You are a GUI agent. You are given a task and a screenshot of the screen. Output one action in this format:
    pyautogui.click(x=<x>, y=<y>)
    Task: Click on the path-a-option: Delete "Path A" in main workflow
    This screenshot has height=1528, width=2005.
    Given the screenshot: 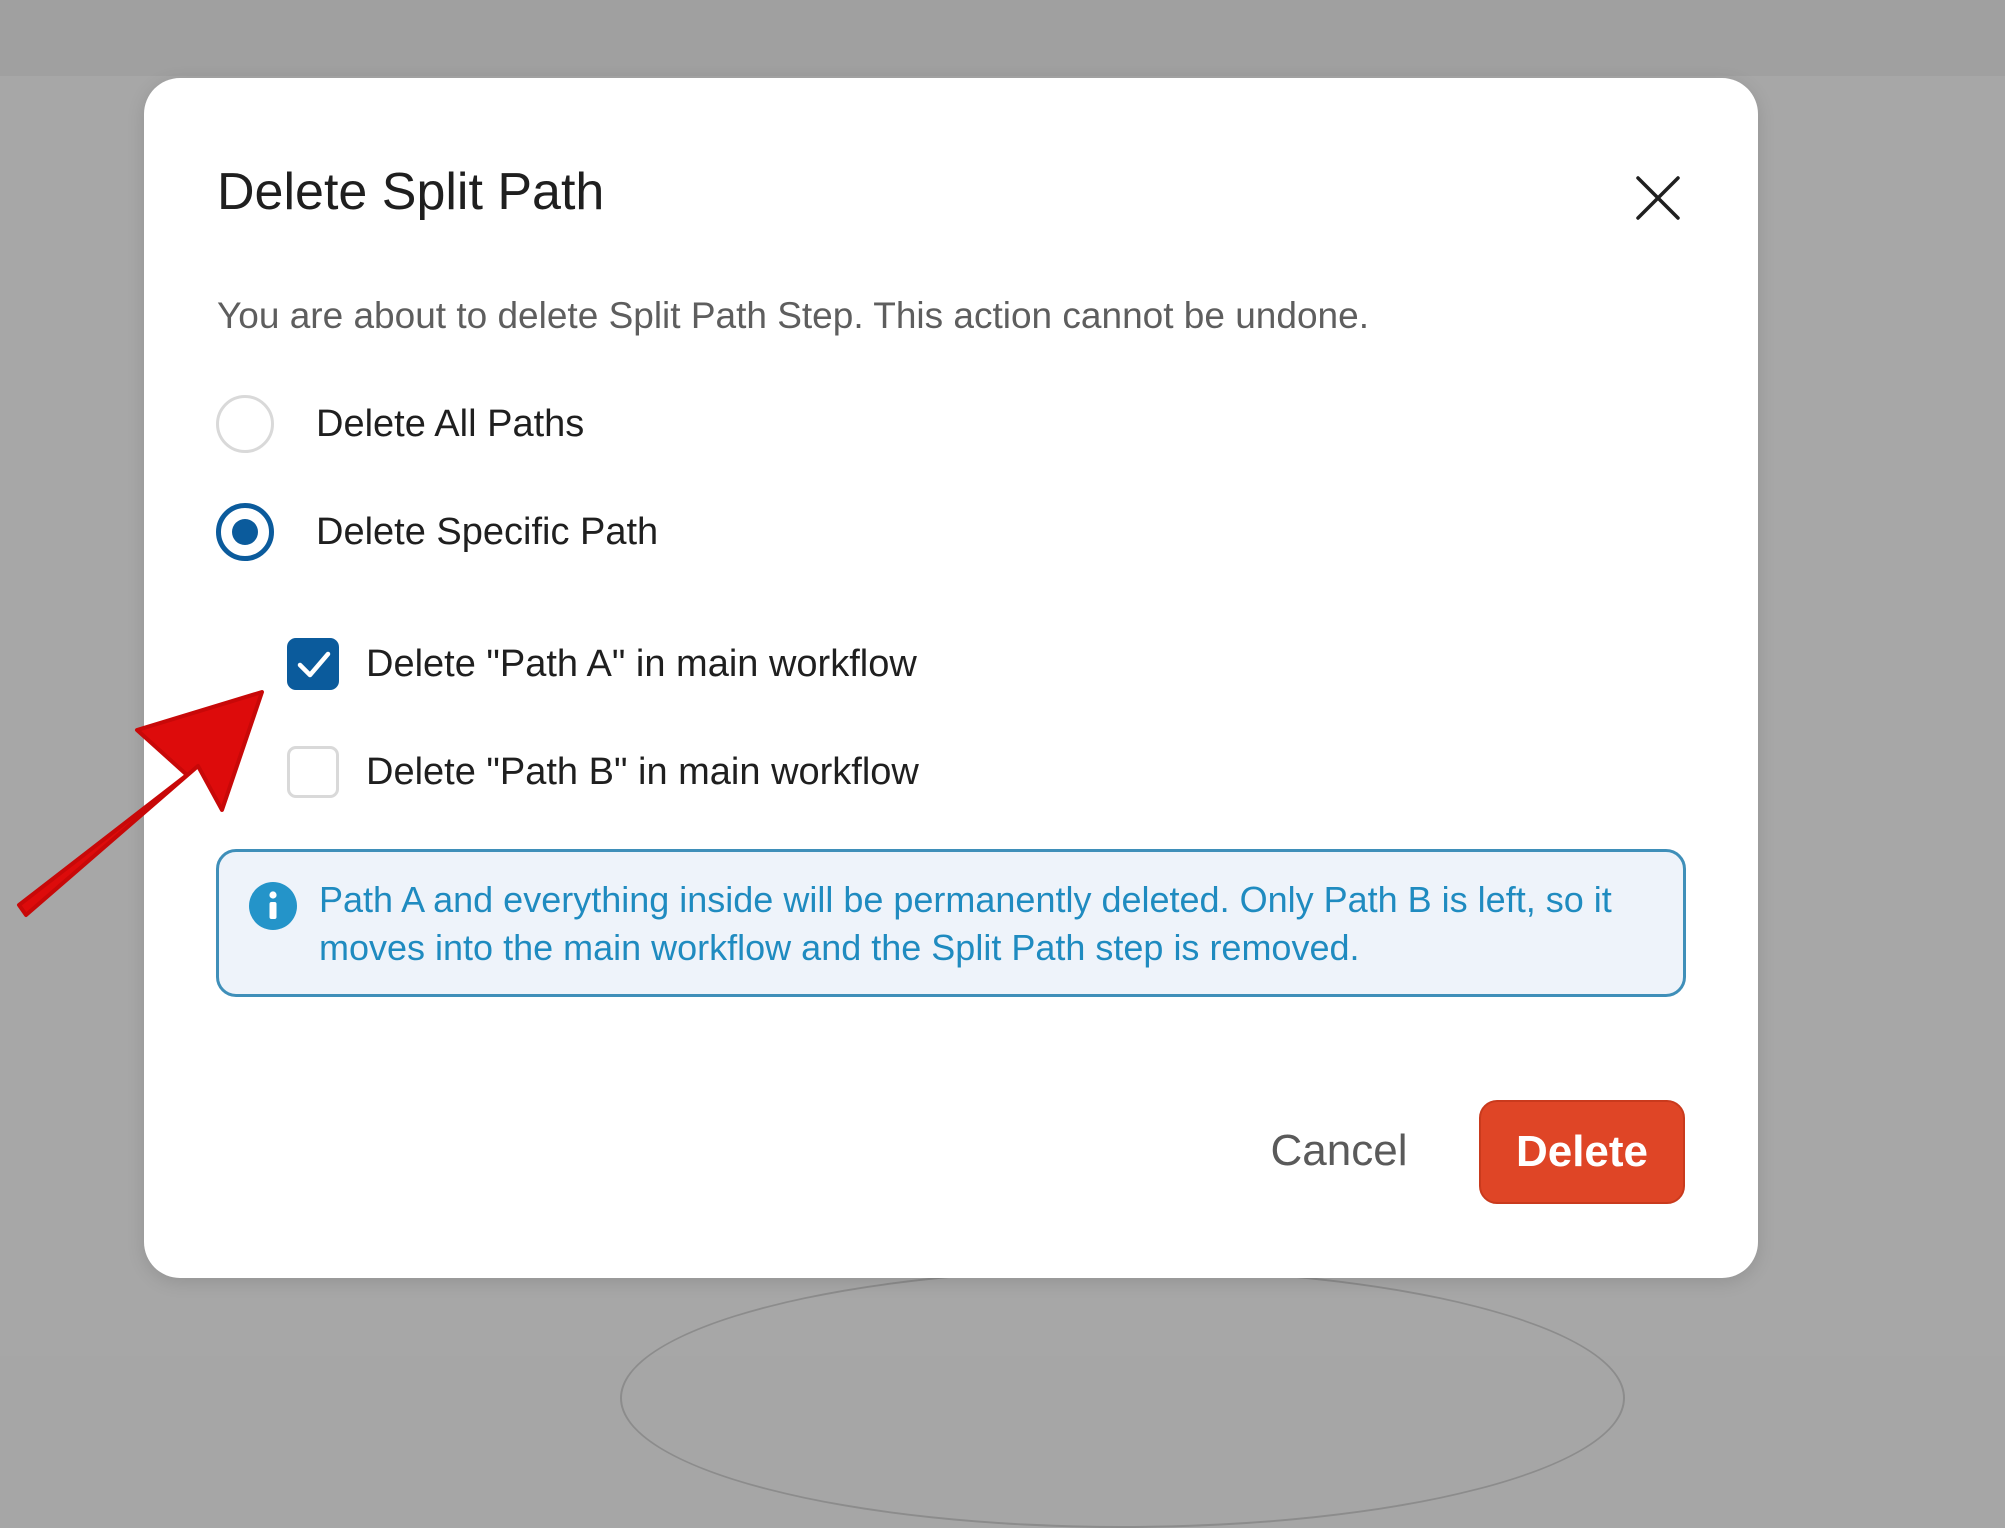 What is the action you would take?
    pyautogui.click(x=602, y=664)
    